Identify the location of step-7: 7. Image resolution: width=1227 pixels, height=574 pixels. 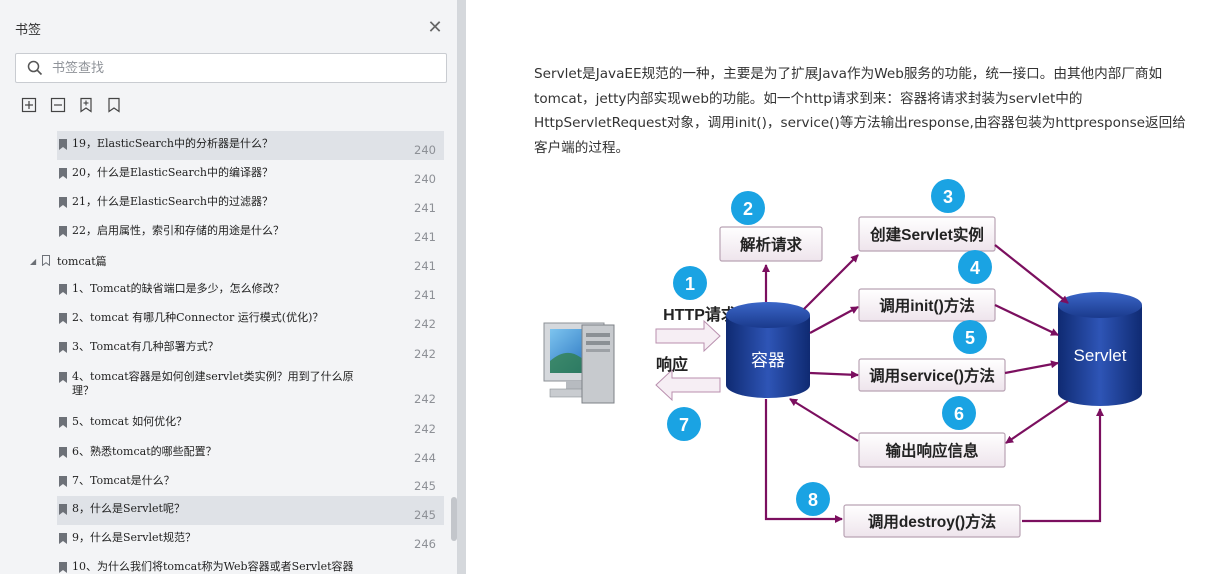
(684, 425).